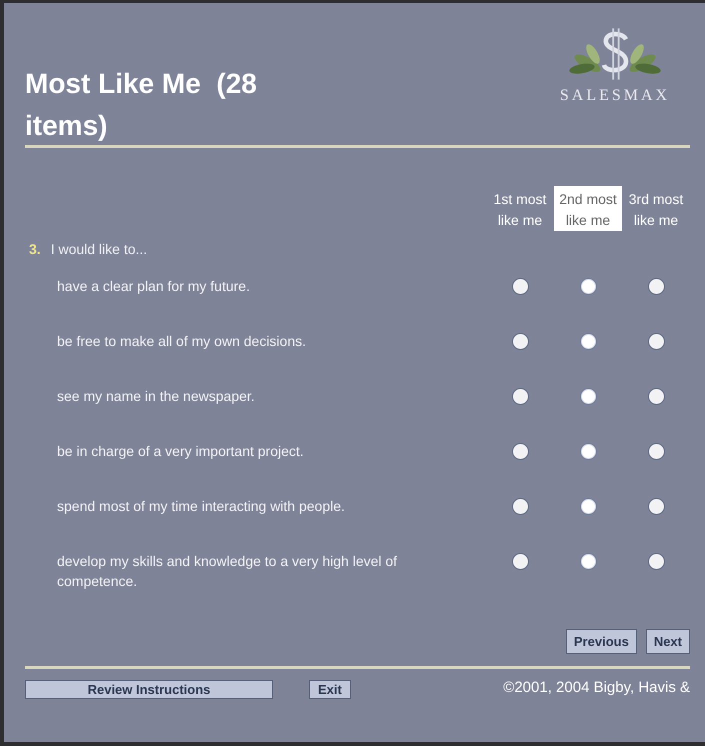 This screenshot has height=746, width=705. I want to click on exit-button: Exit, so click(330, 689).